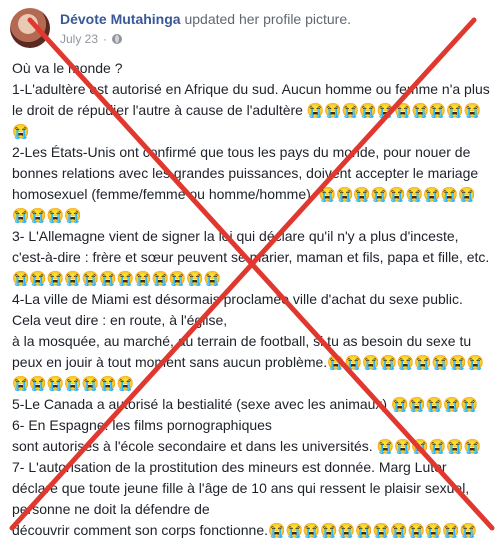  I want to click on globe-icon, so click(117, 39).